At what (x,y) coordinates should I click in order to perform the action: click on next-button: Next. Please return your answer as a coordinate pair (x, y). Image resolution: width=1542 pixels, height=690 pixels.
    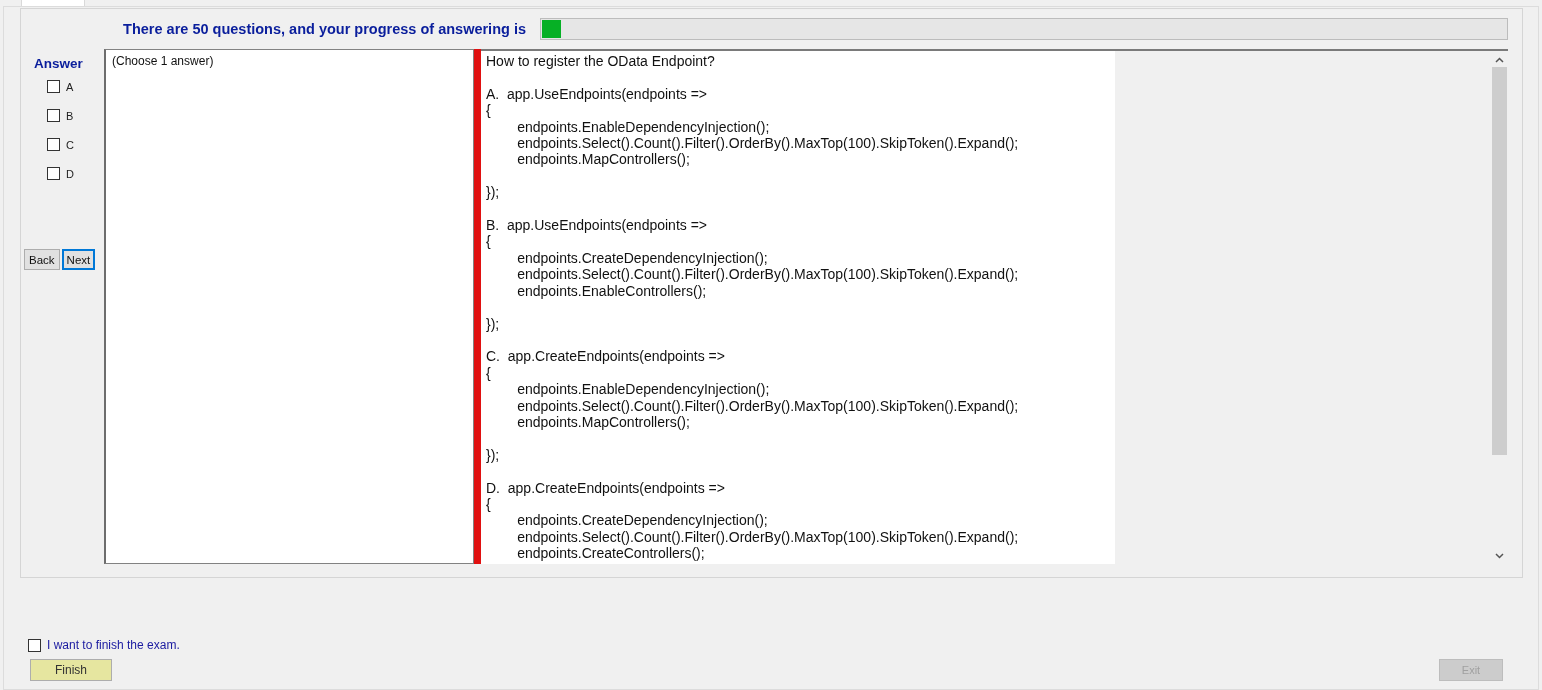
    Looking at the image, I should click on (78, 259).